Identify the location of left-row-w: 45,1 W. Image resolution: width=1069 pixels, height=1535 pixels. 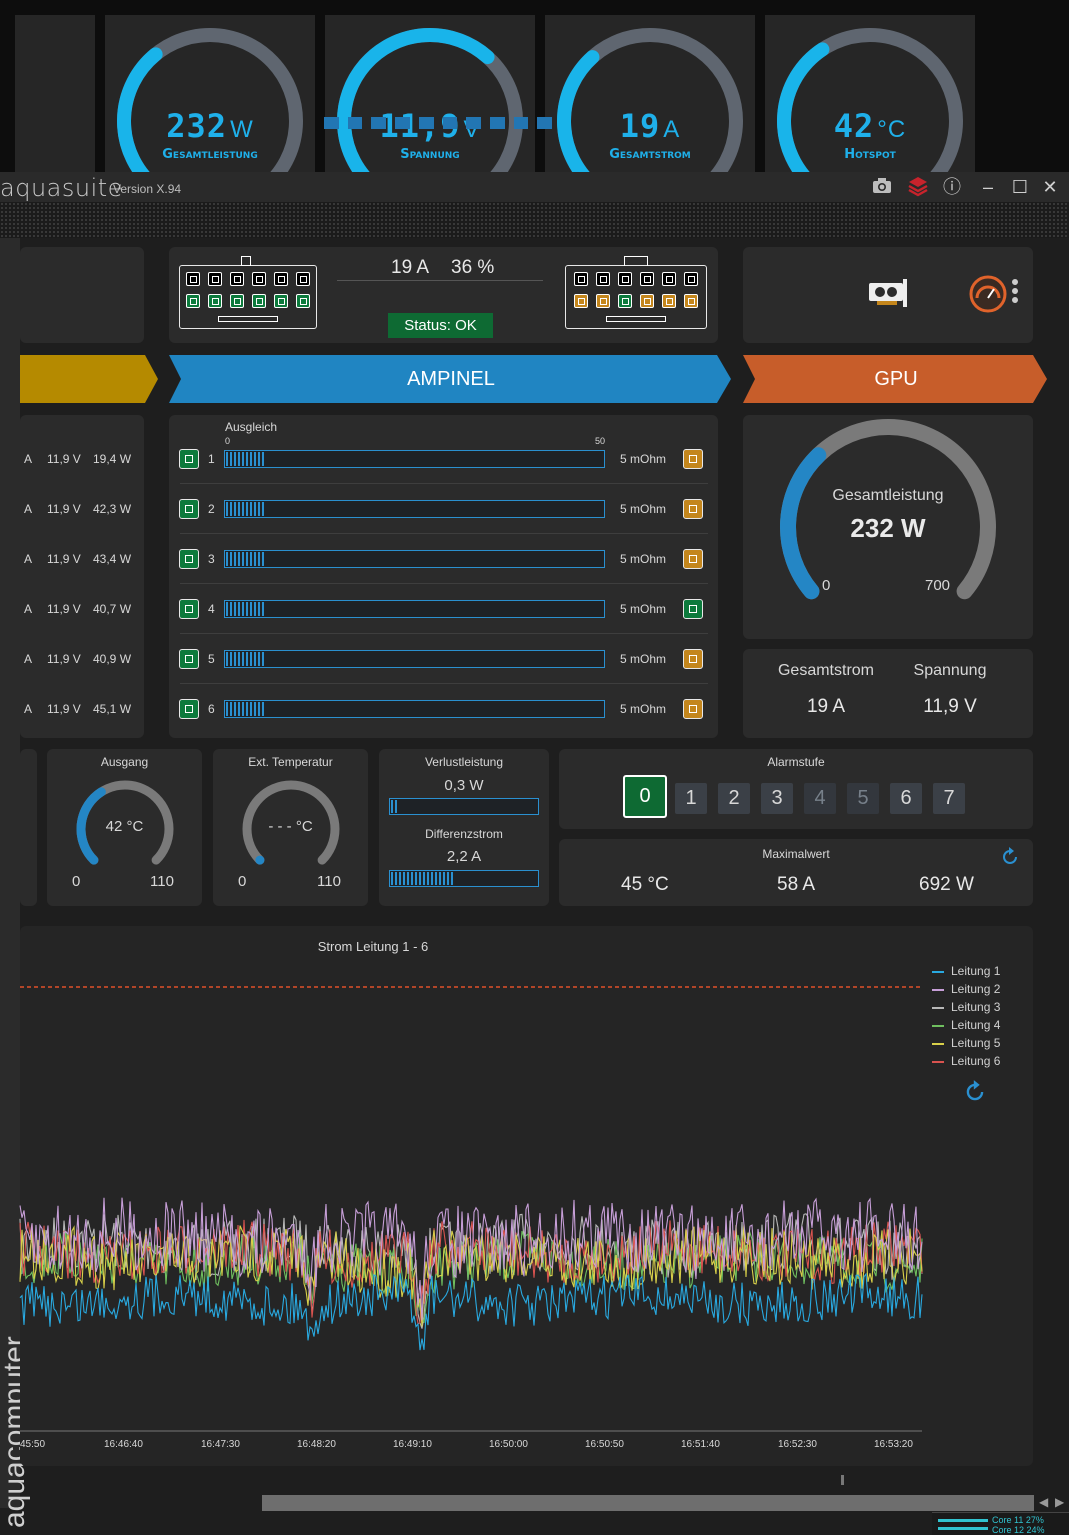
(112, 709).